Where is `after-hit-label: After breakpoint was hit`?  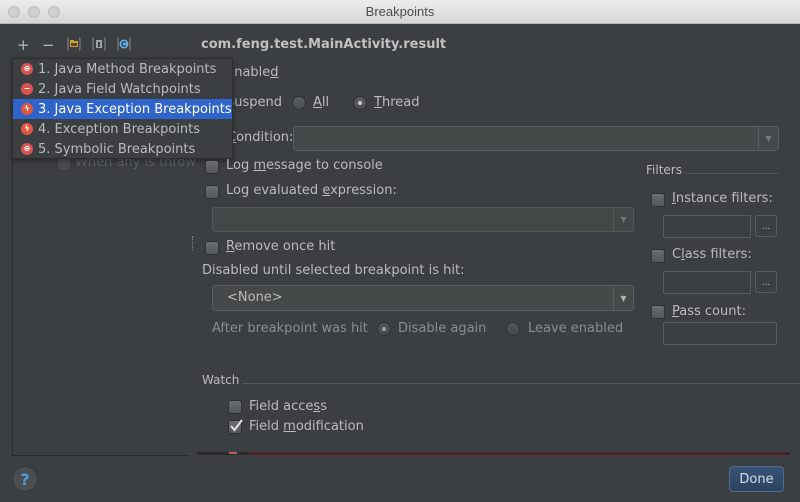
after-hit-label: After breakpoint was hit is located at coordinates (290, 328).